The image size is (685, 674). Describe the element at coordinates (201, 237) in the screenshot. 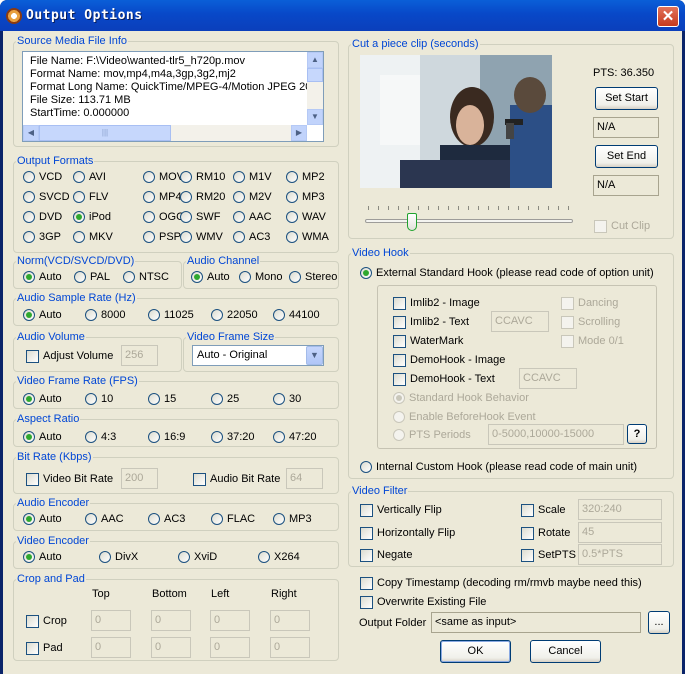

I see `format-option-wmv: WMV` at that location.